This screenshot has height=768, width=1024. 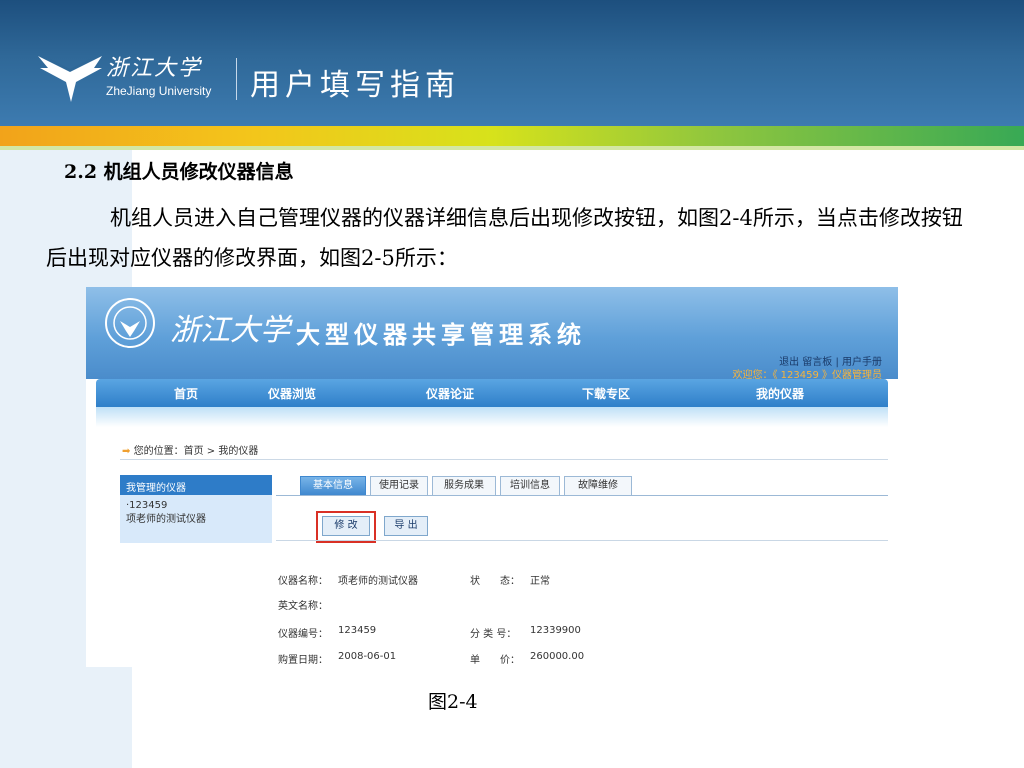 What do you see at coordinates (154, 68) in the screenshot?
I see `university-name-cn: 浙江大学` at bounding box center [154, 68].